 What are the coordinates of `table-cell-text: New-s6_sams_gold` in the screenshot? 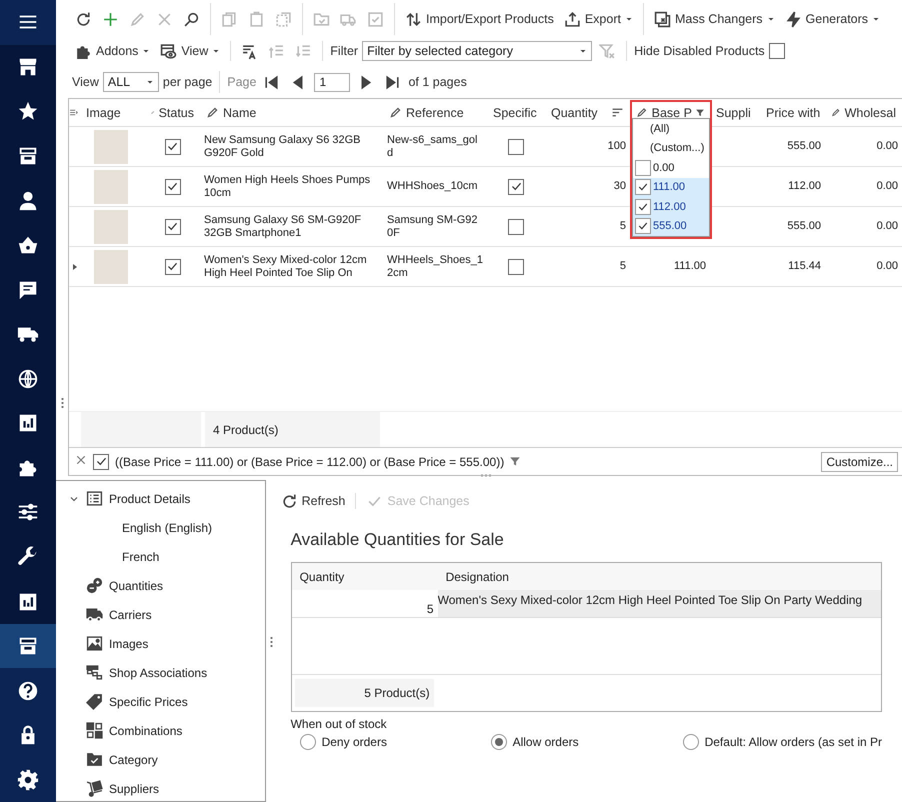 It's located at (432, 147).